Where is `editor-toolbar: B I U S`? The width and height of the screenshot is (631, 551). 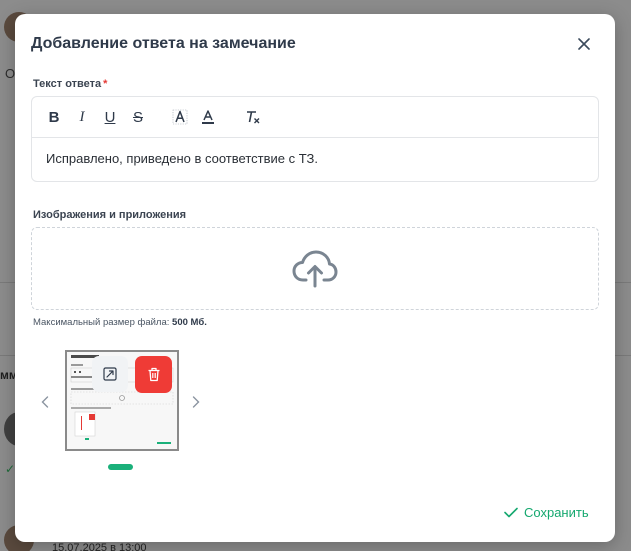
editor-toolbar: B I U S is located at coordinates (315, 117).